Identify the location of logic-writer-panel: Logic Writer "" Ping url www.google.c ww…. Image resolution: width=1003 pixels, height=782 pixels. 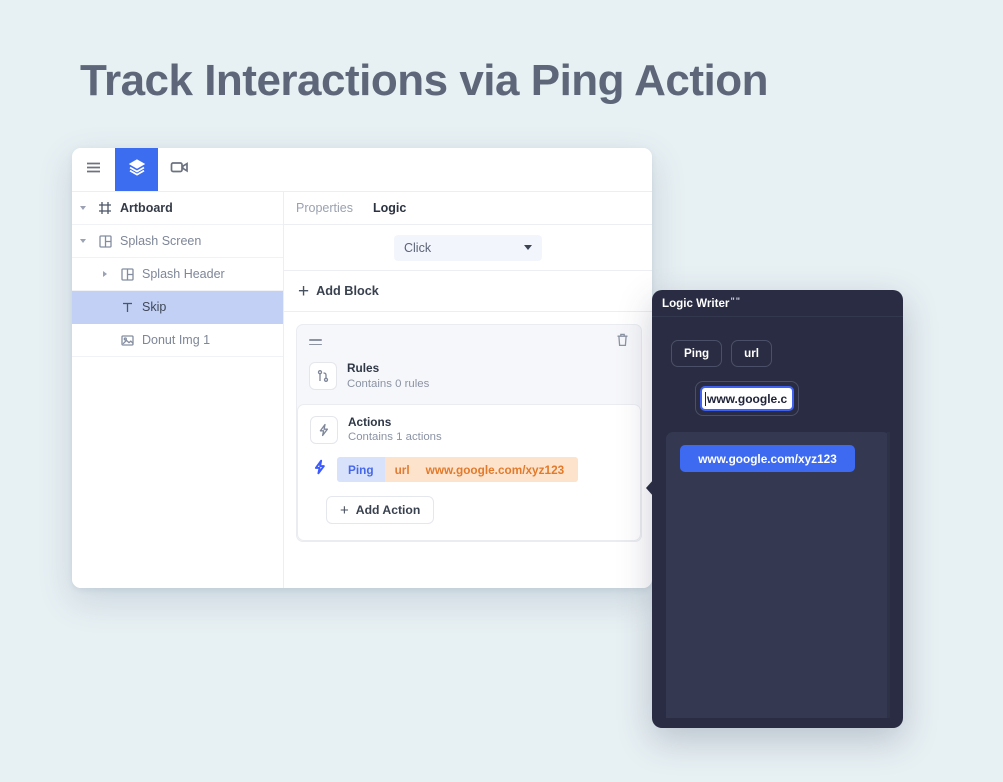
(777, 509).